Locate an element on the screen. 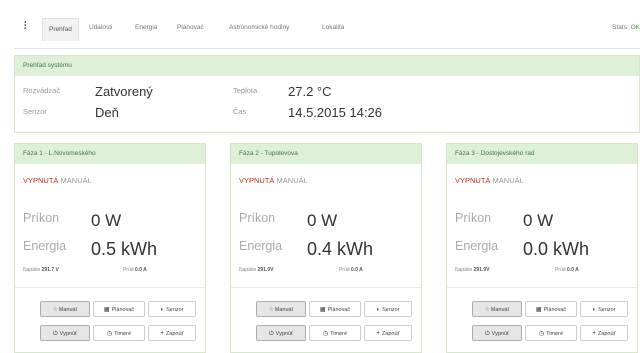 The width and height of the screenshot is (640, 353). energy-value: 0.5 kWh is located at coordinates (124, 249).